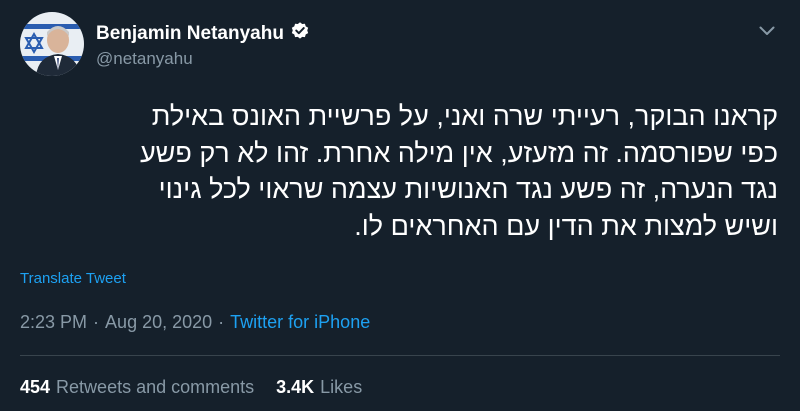  I want to click on likes-count: 3.4K, so click(295, 387).